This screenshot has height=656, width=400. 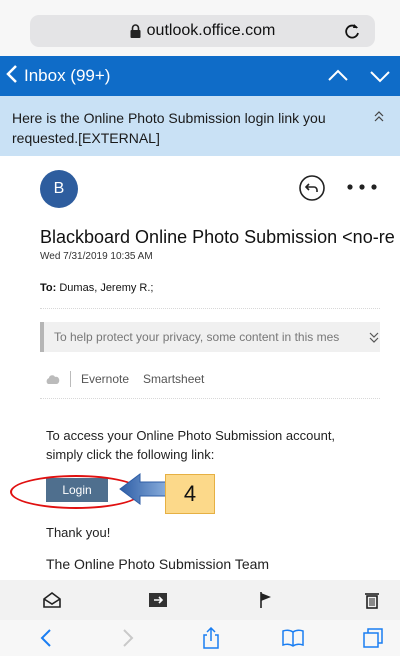 What do you see at coordinates (47, 638) in the screenshot?
I see `browser-back-icon` at bounding box center [47, 638].